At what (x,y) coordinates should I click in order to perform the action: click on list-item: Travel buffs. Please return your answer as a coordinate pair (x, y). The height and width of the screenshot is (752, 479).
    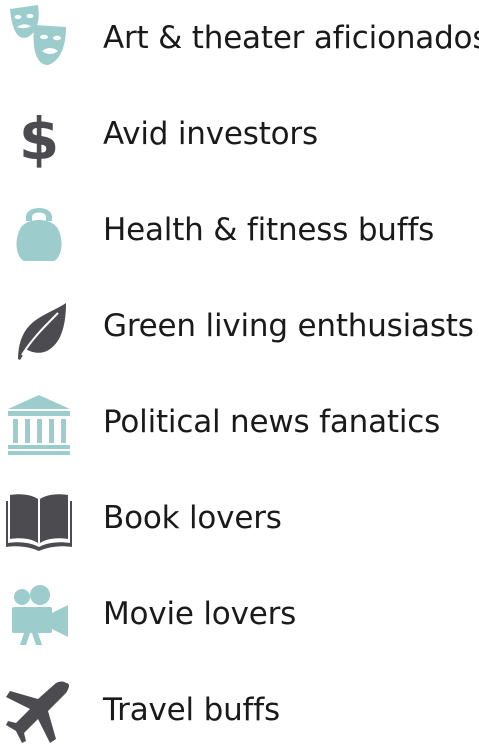
    Looking at the image, I should click on (239, 712).